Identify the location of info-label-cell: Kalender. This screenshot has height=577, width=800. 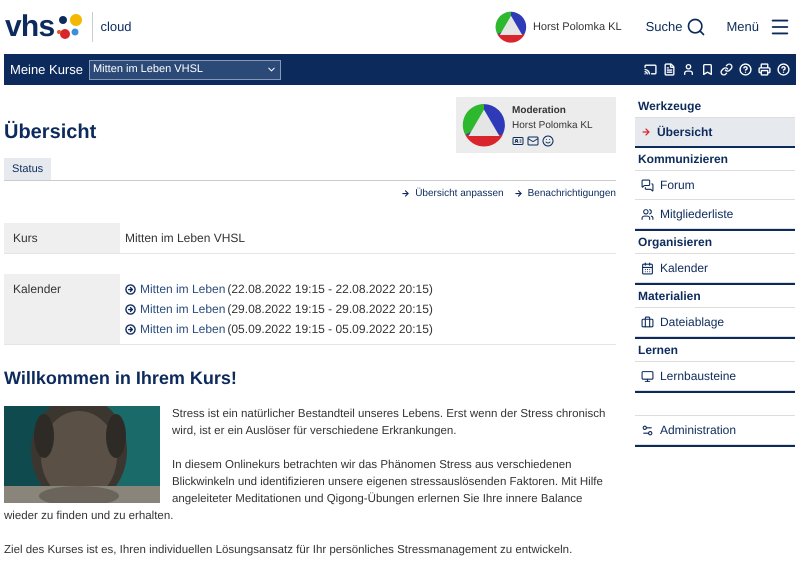
(62, 309).